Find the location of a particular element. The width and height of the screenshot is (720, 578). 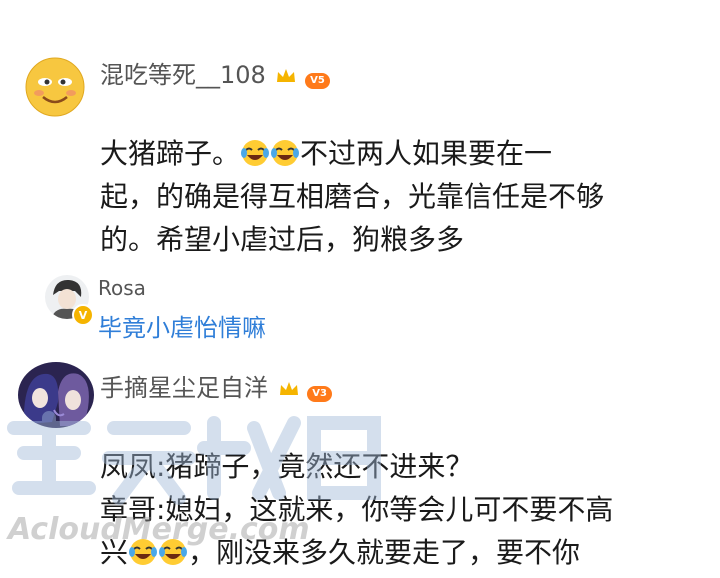

verified-badge-icon: V is located at coordinates (83, 315).